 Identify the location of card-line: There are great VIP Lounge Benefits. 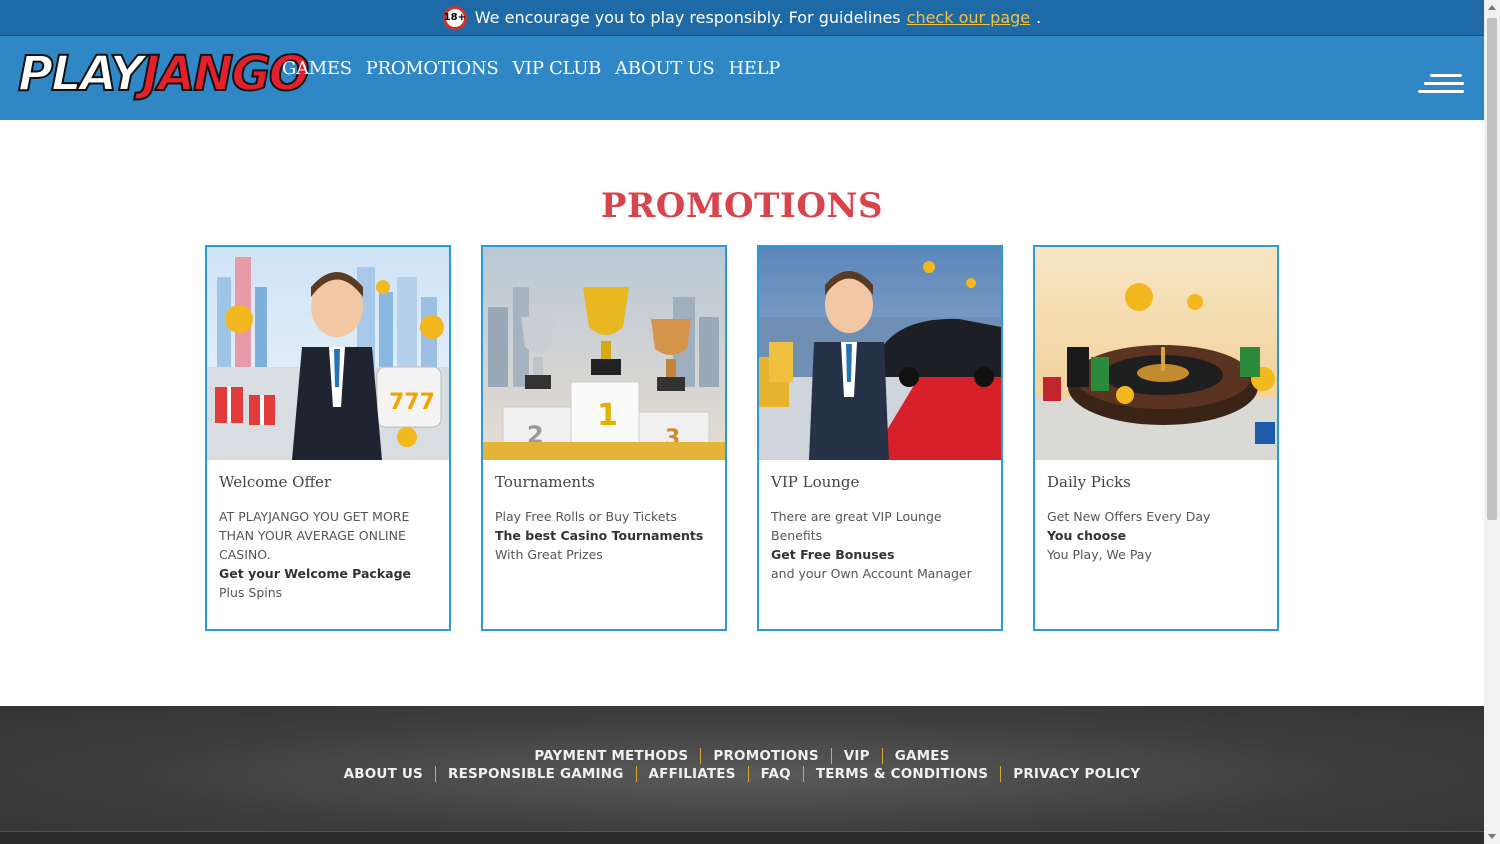
(856, 526).